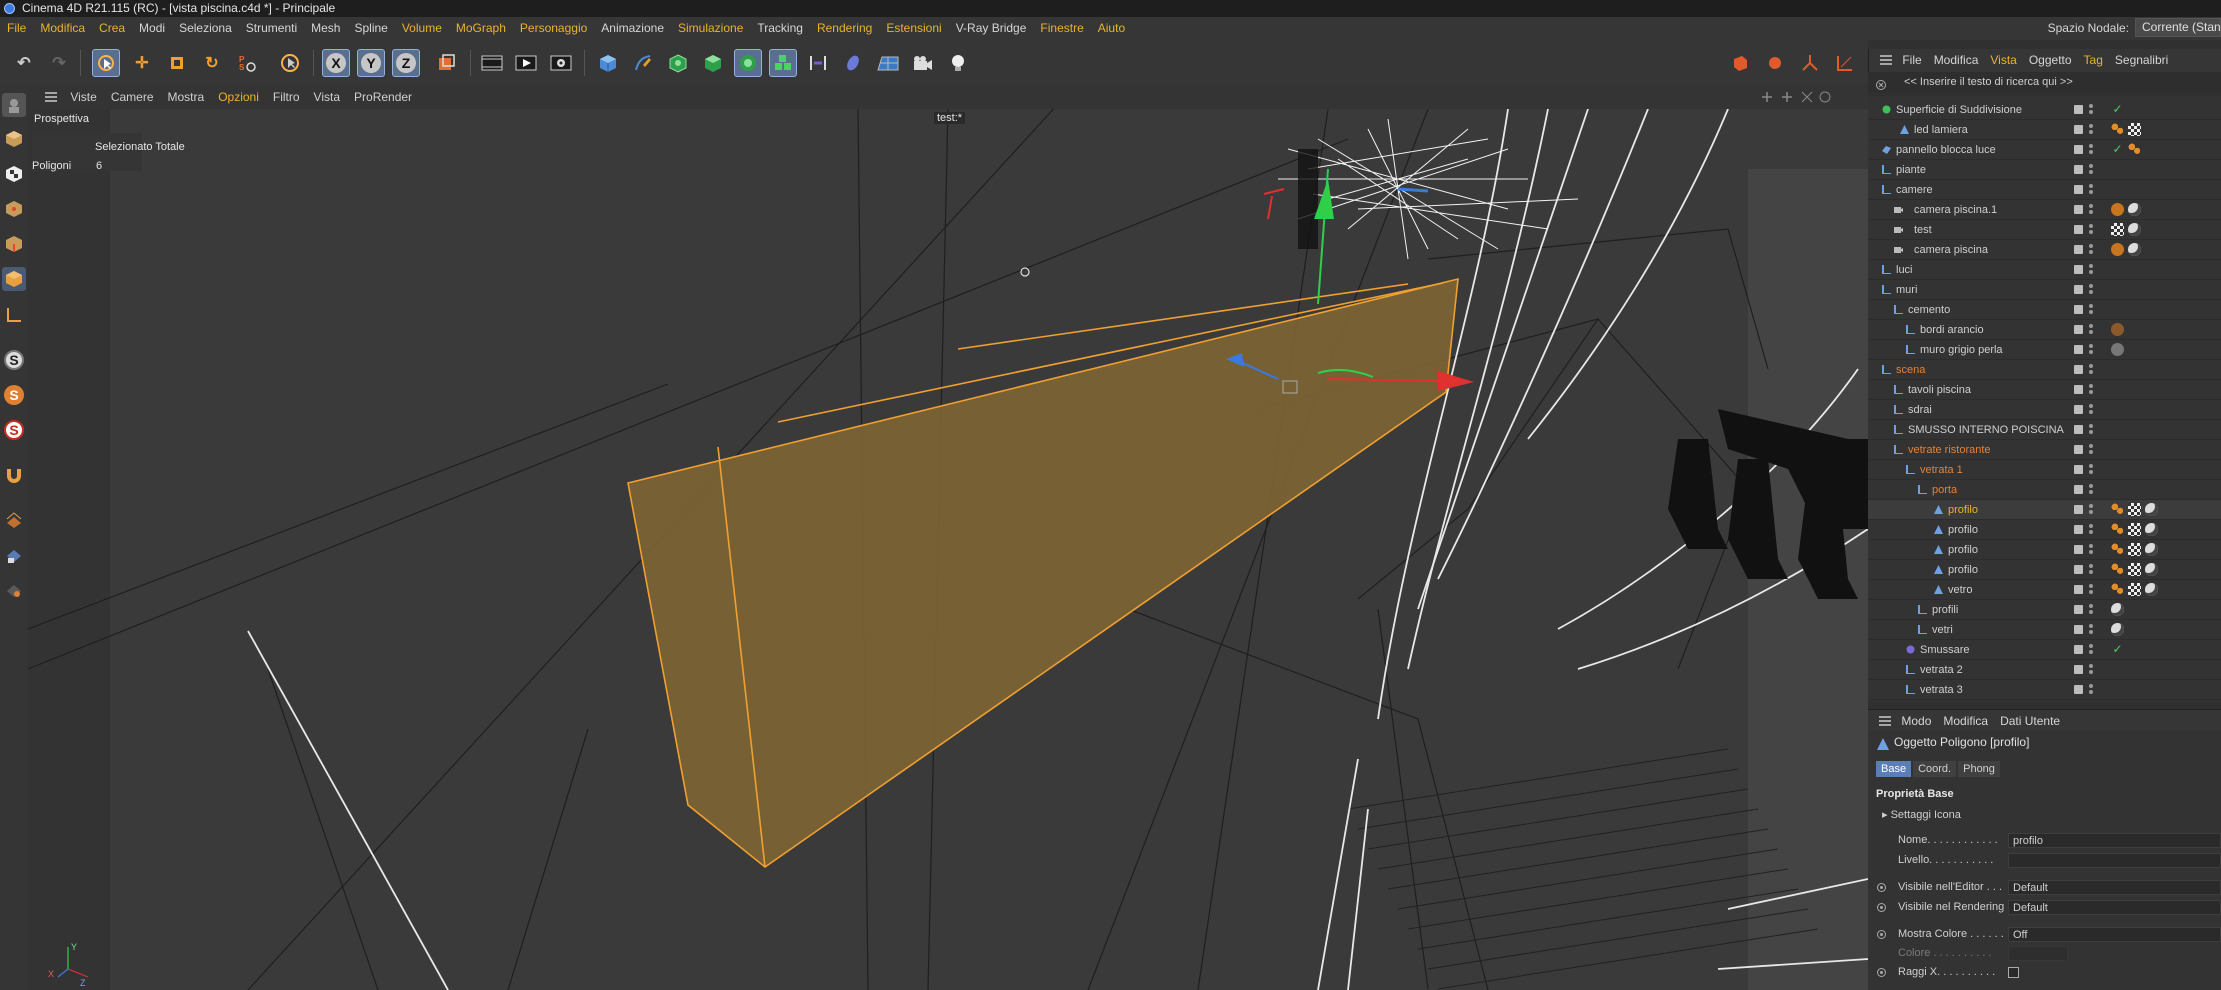 Image resolution: width=2221 pixels, height=990 pixels. What do you see at coordinates (325, 28) in the screenshot?
I see `menu-mesh: Mesh` at bounding box center [325, 28].